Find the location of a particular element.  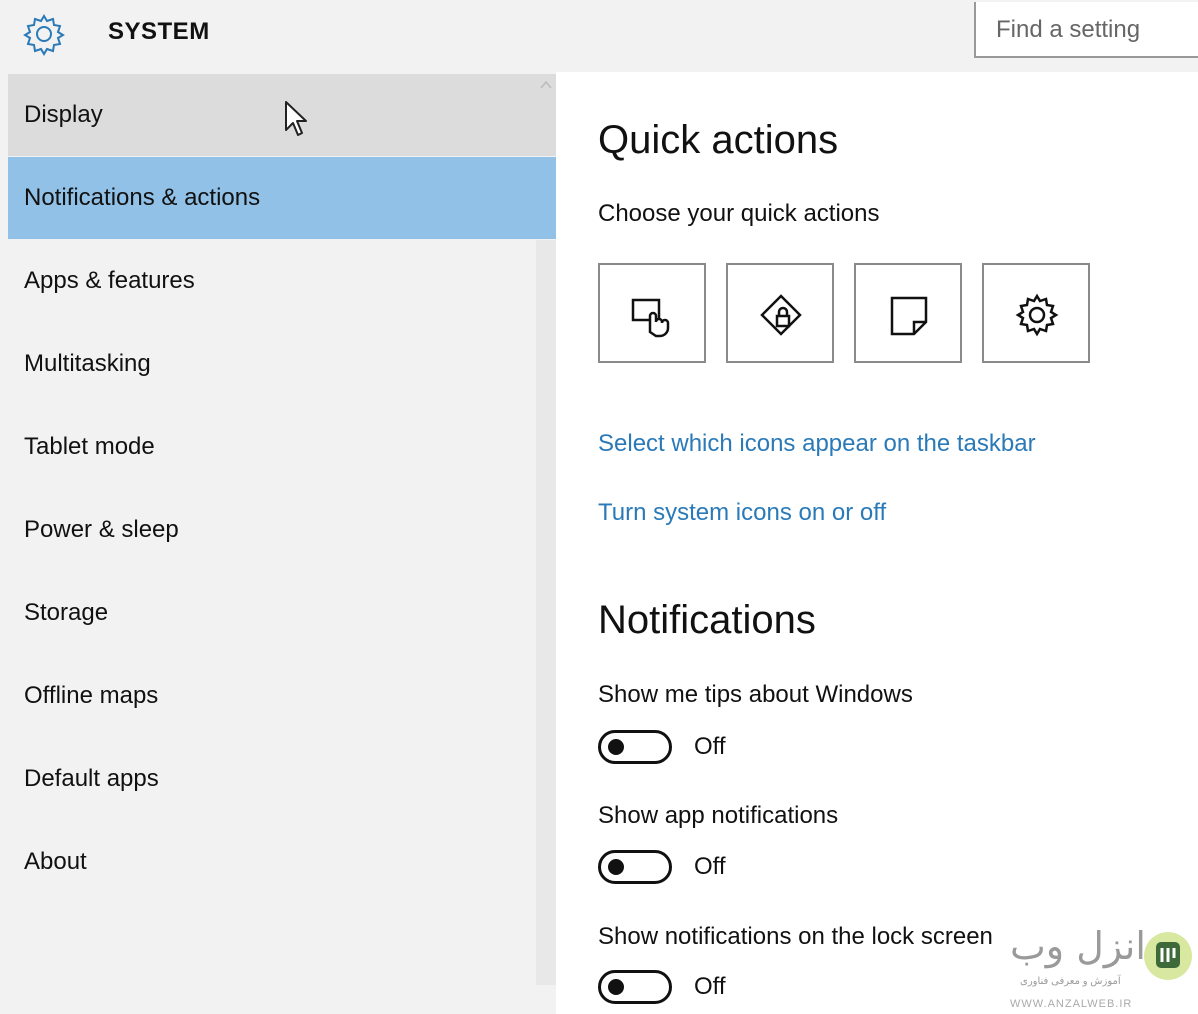

quick-action-location-lock is located at coordinates (780, 313).